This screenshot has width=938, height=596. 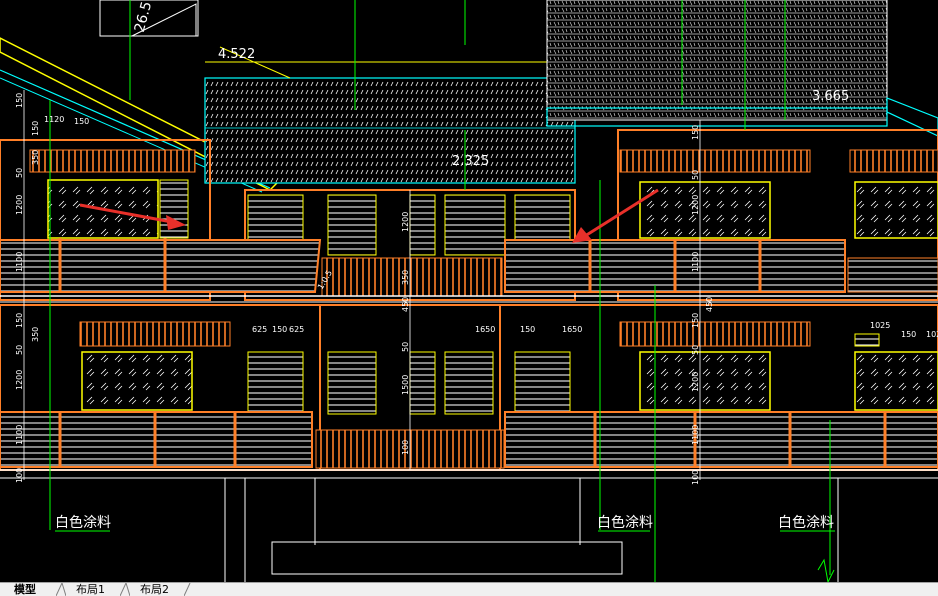 I want to click on roof-angle-label: 26.57°, so click(x=146, y=17).